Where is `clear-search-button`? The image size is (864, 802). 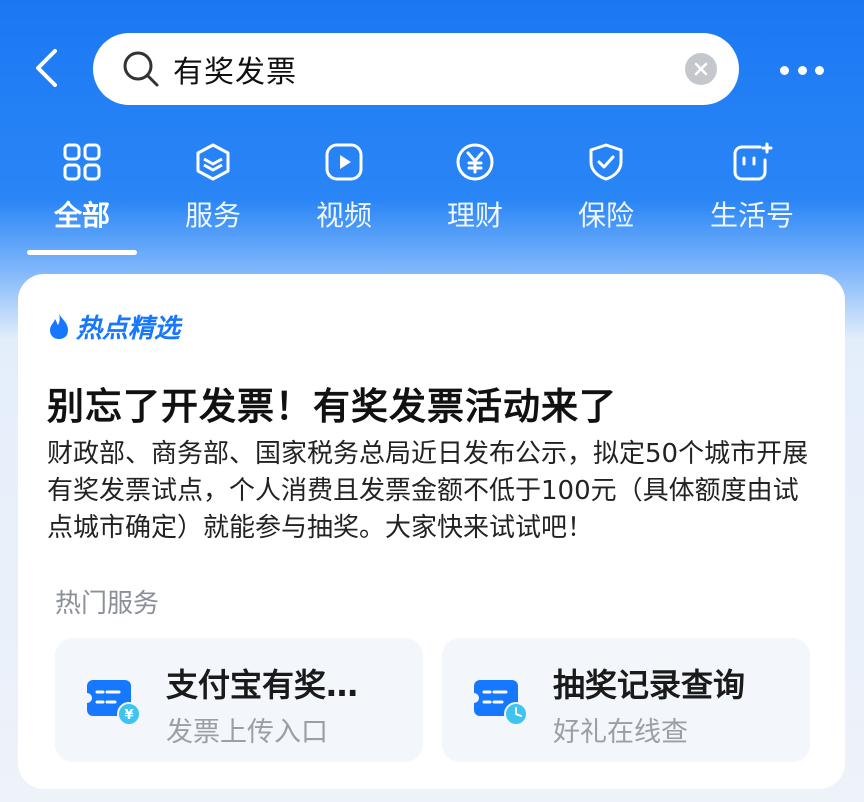
clear-search-button is located at coordinates (701, 69).